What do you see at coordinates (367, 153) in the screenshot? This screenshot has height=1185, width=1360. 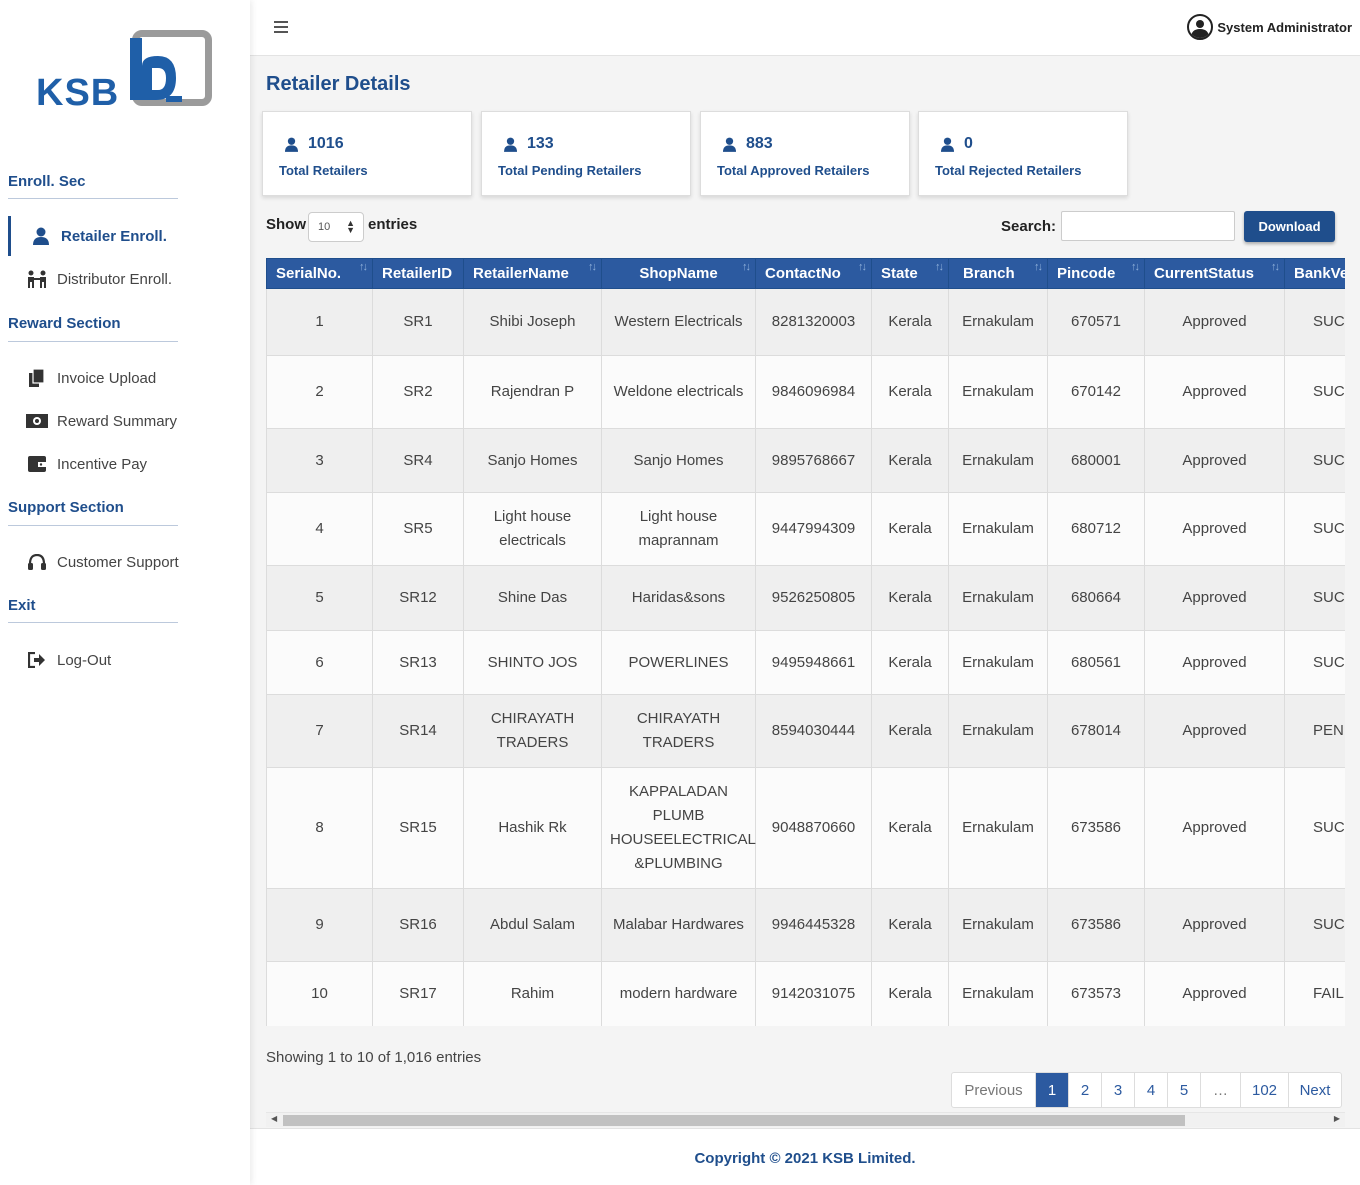 I see `stat-card-total: 1016 Total Retailers` at bounding box center [367, 153].